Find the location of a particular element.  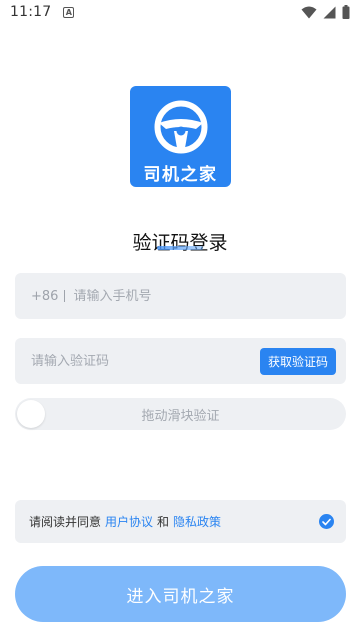

get-code-button: 获取验证码 is located at coordinates (298, 361).